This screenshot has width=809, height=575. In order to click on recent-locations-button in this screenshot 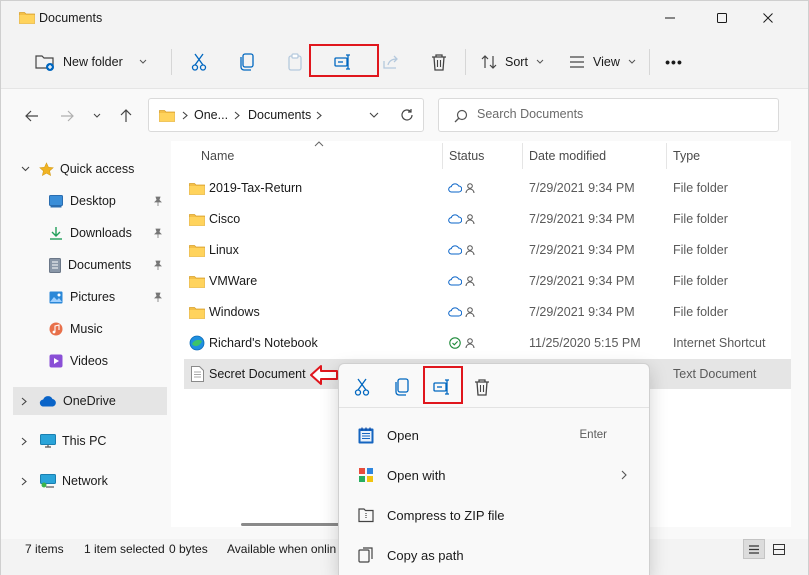, I will do `click(97, 116)`.